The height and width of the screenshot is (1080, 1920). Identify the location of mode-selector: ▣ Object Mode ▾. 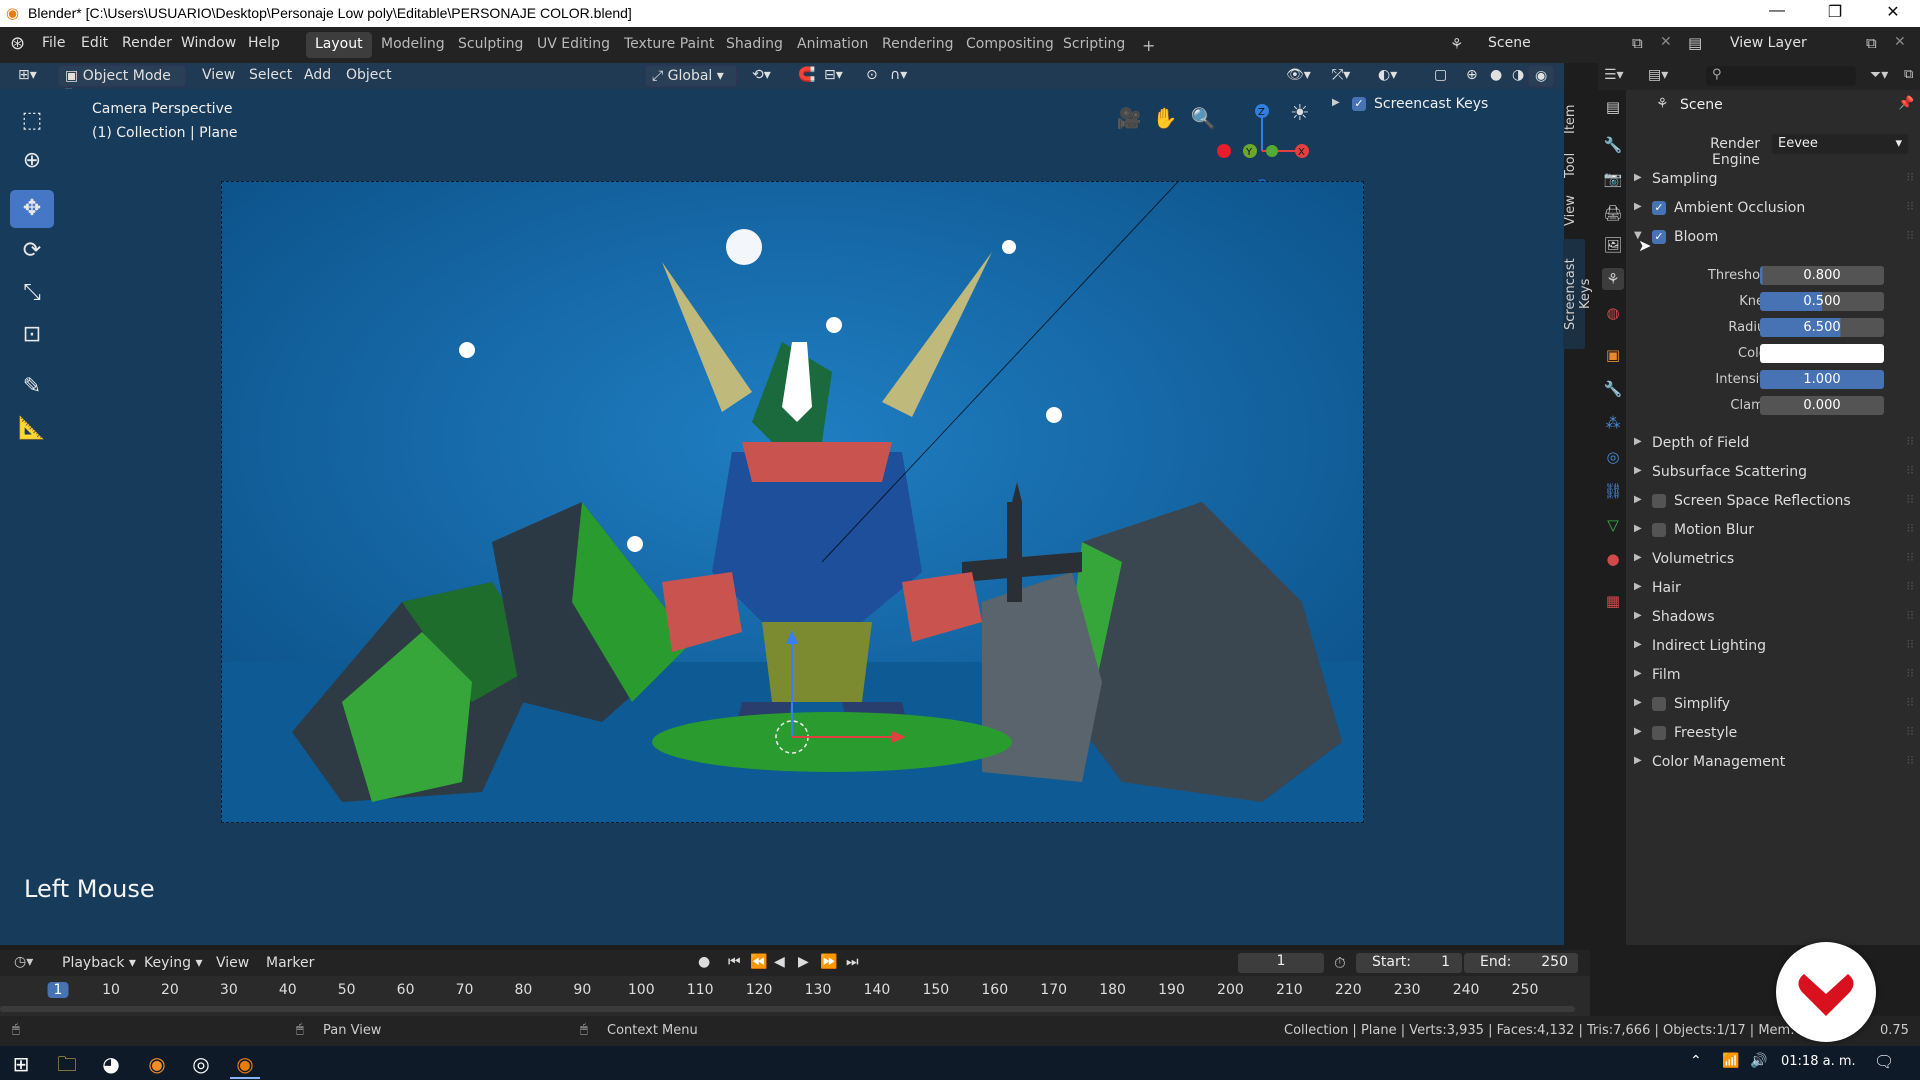
(122, 82).